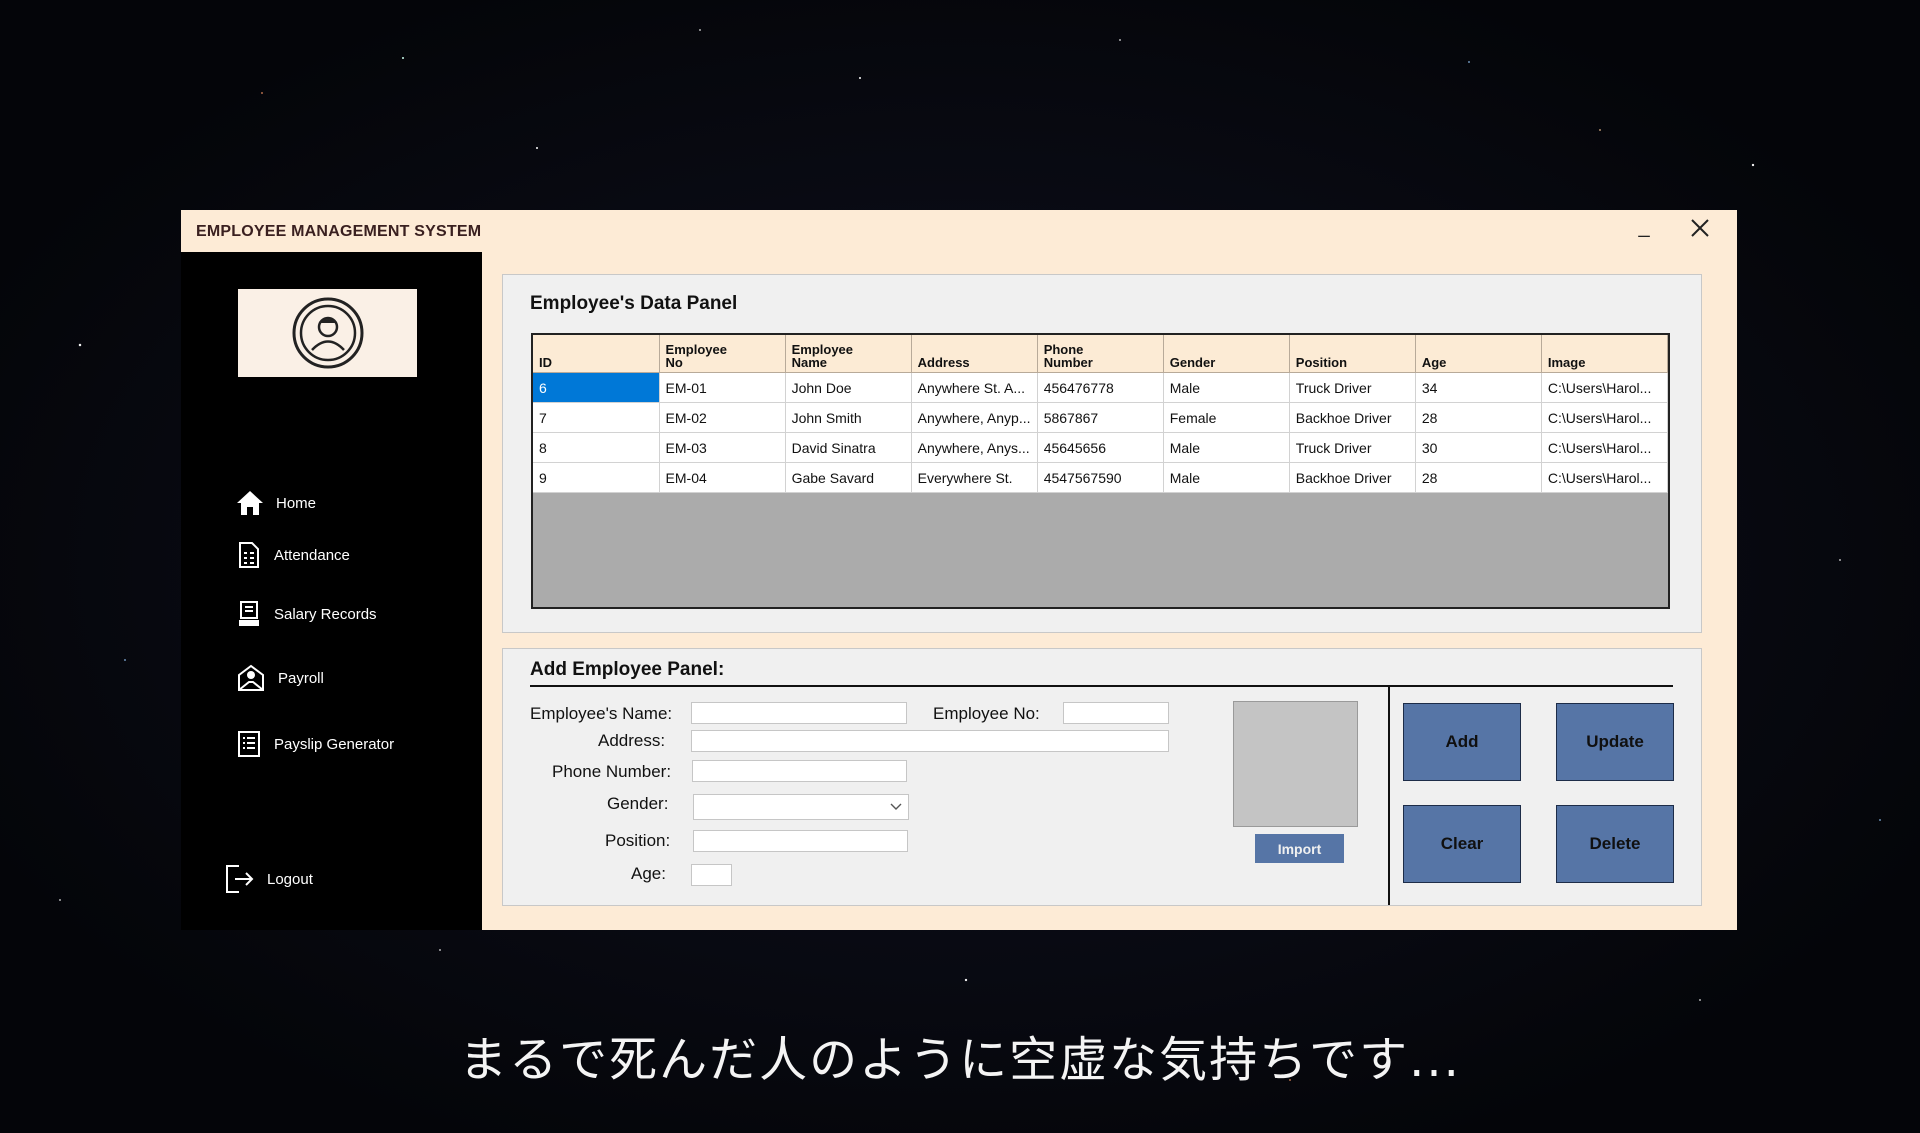 The width and height of the screenshot is (1920, 1133). I want to click on employee-name-field, so click(799, 713).